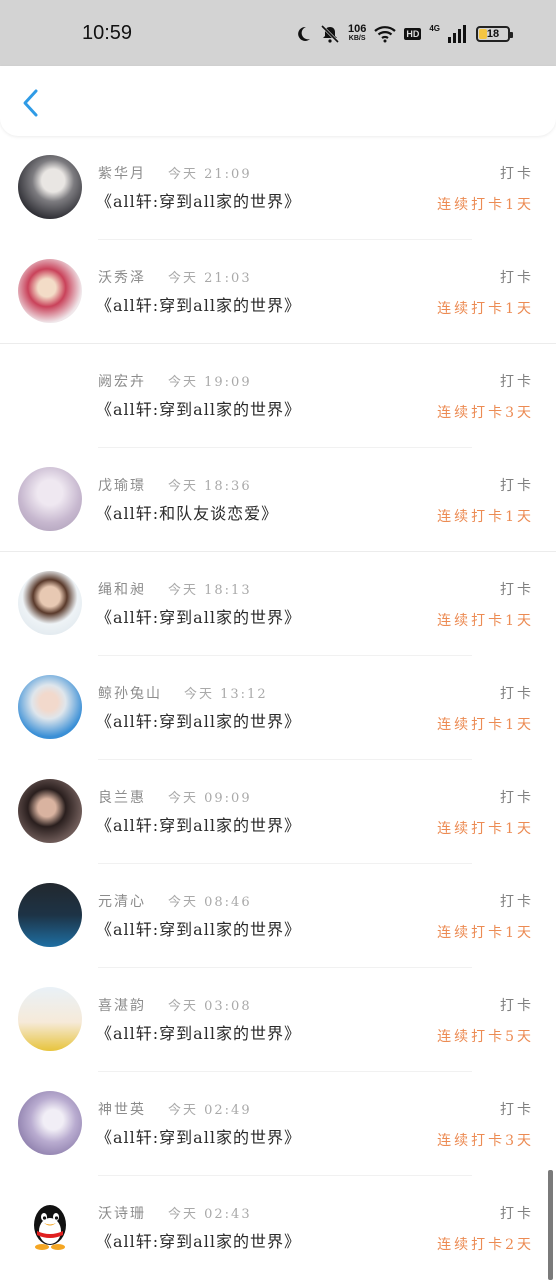 This screenshot has width=556, height=1280. Describe the element at coordinates (122, 797) in the screenshot. I see `user-name: 良兰惠` at that location.